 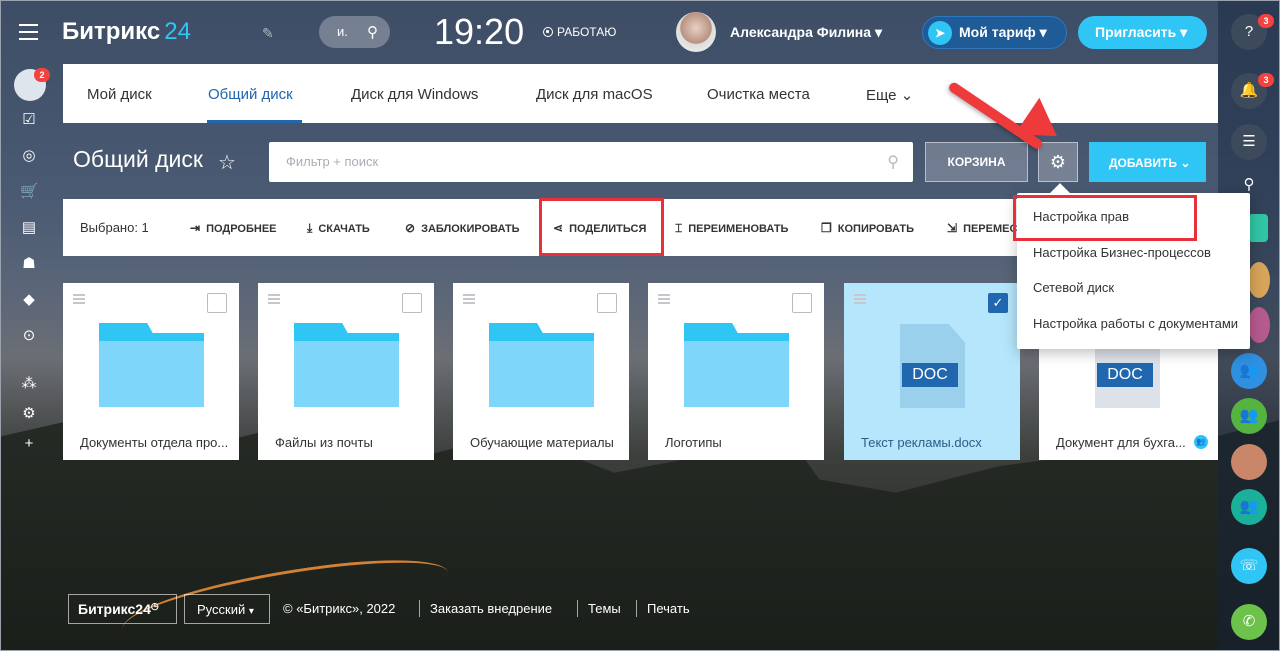 I want to click on active-tab-underline, so click(x=254, y=121).